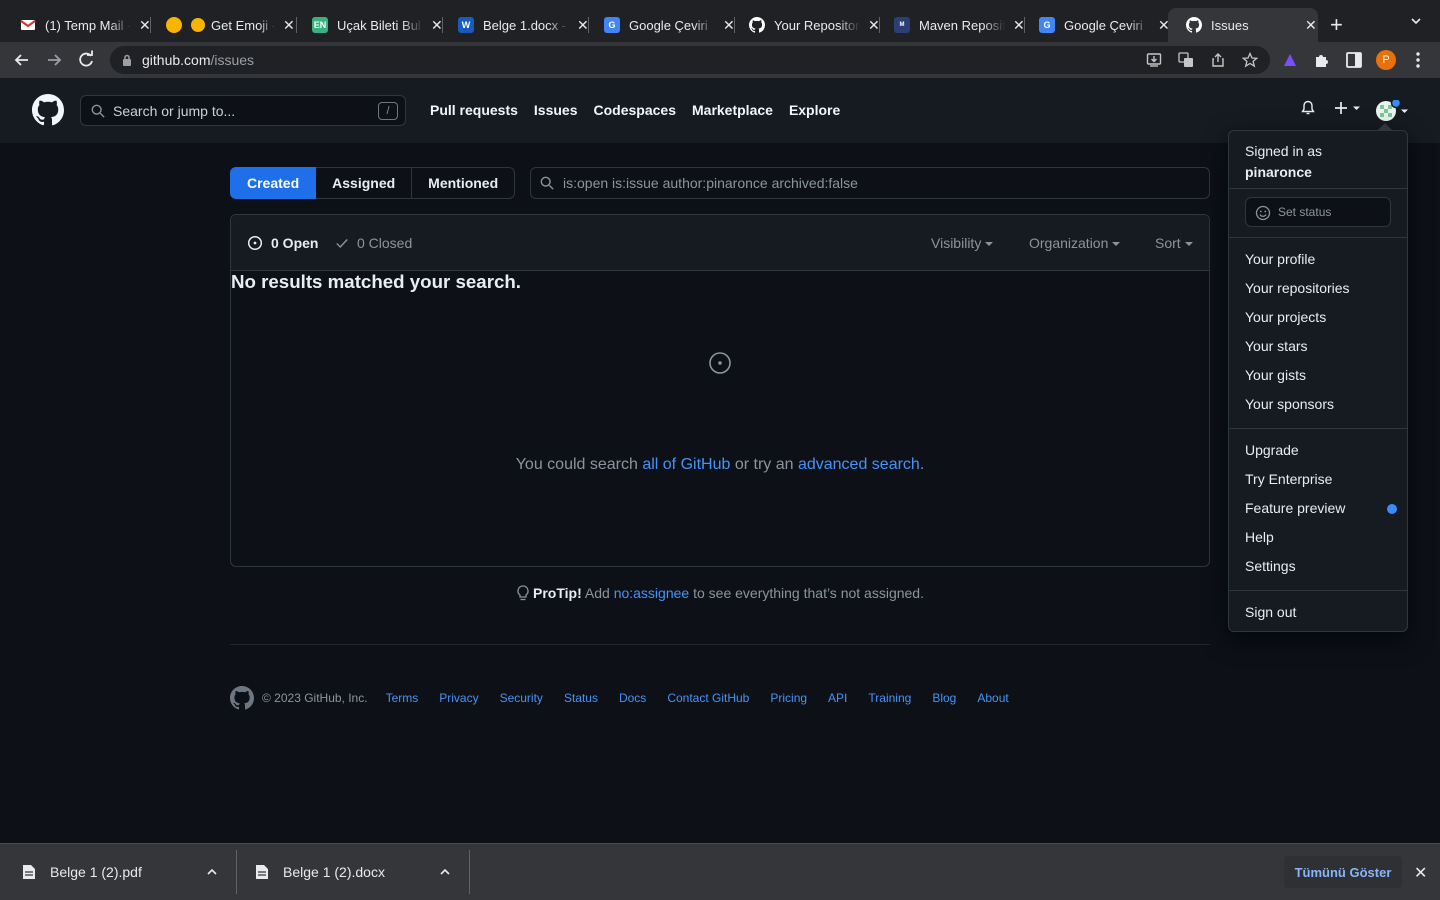  What do you see at coordinates (950, 25) in the screenshot?
I see `browser-tab: M Maven Reposit ✕` at bounding box center [950, 25].